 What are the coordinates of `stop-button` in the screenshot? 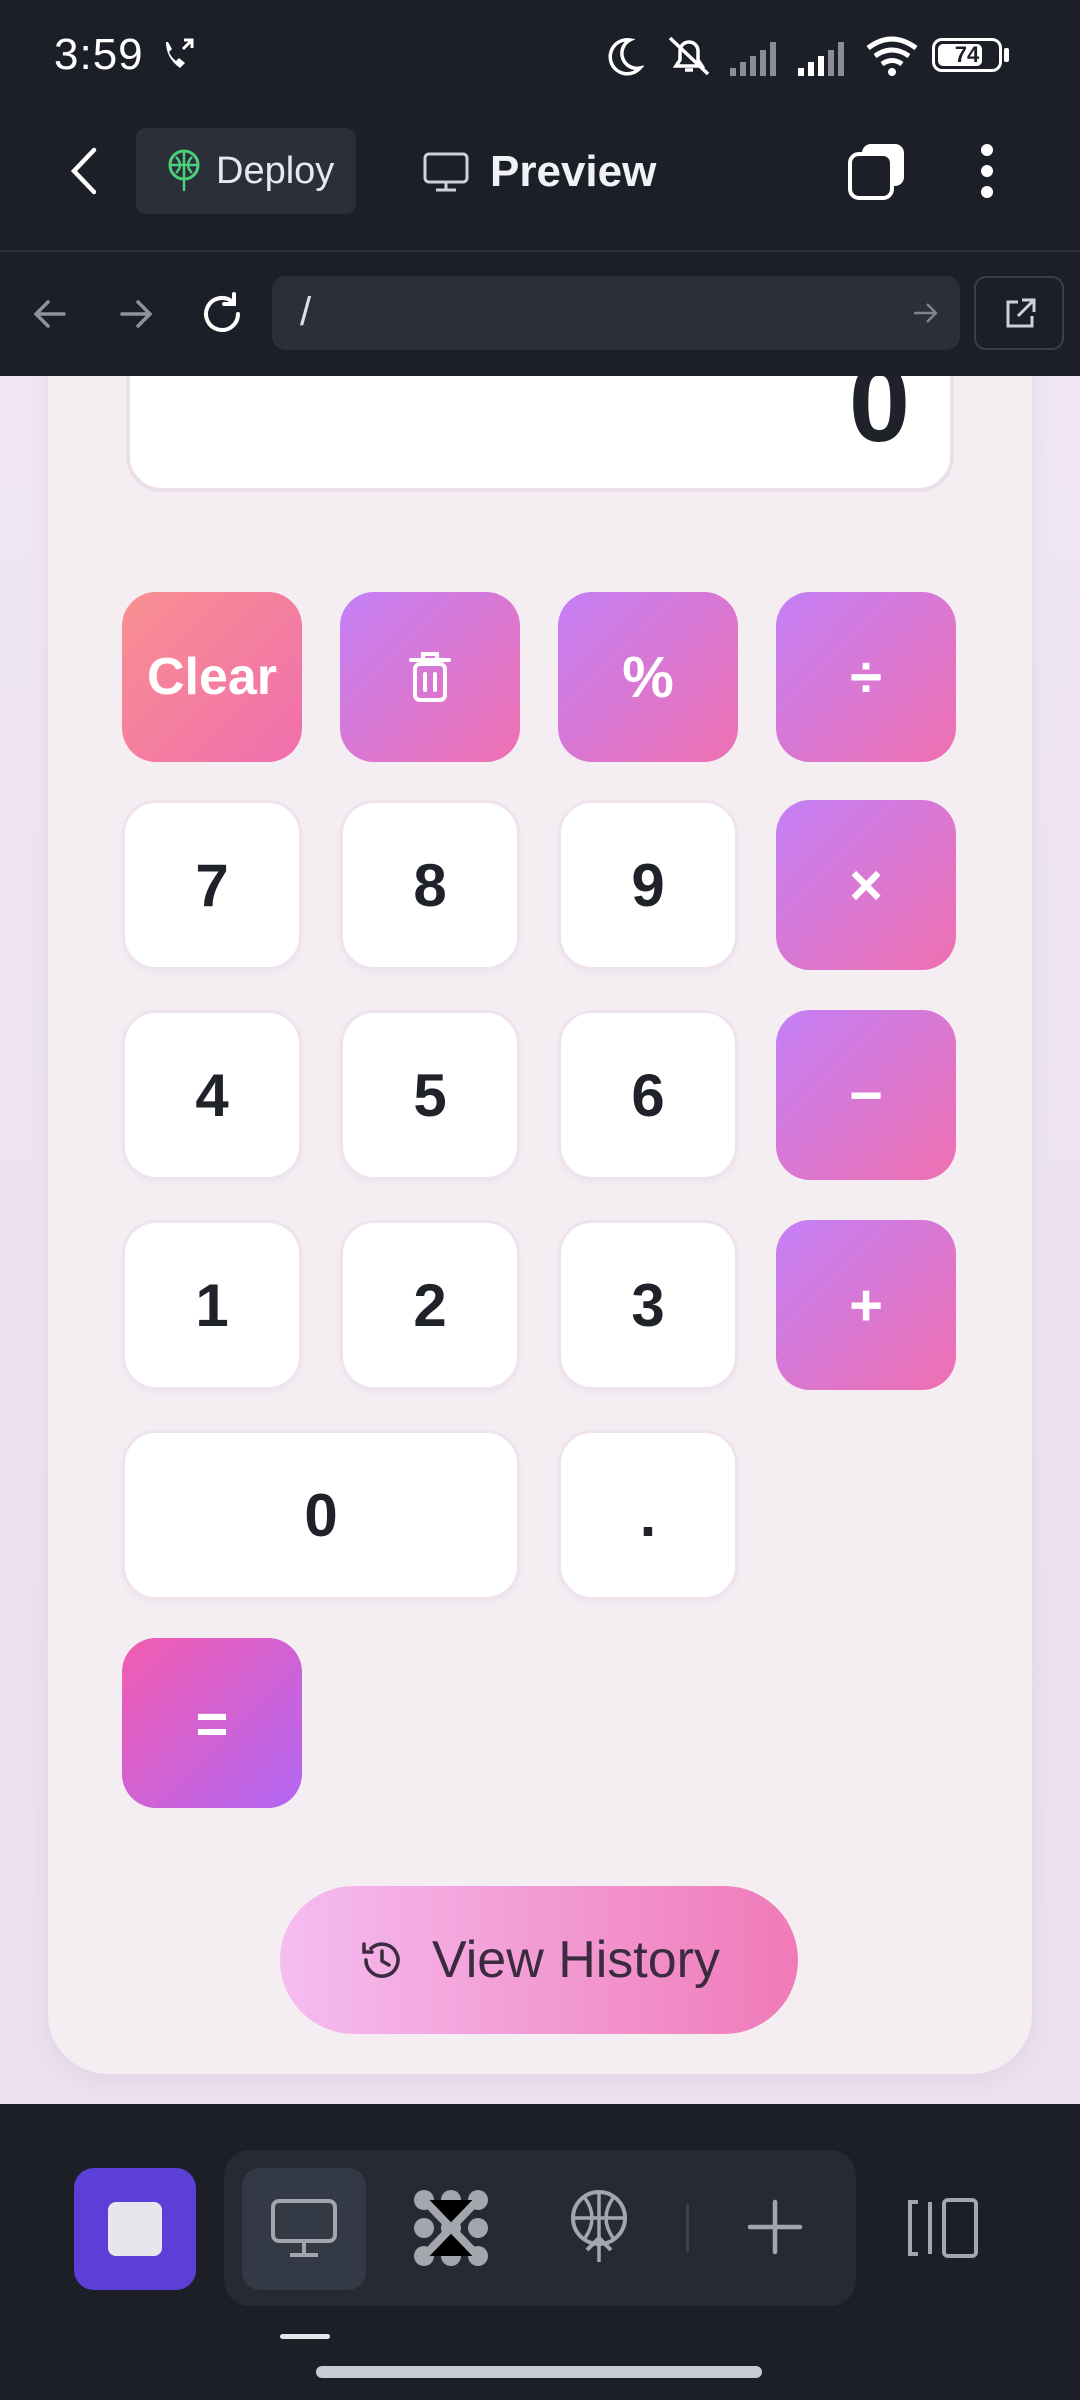 It's located at (135, 2229).